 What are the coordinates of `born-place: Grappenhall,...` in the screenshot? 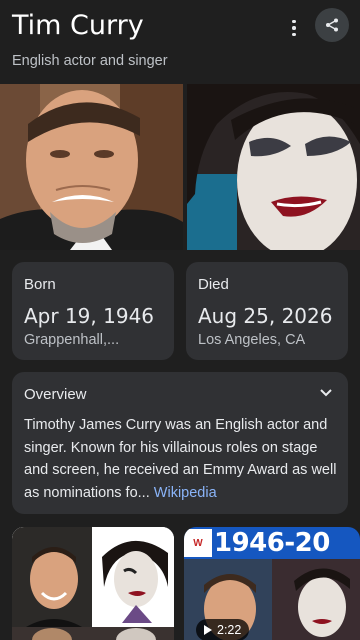 It's located at (72, 340).